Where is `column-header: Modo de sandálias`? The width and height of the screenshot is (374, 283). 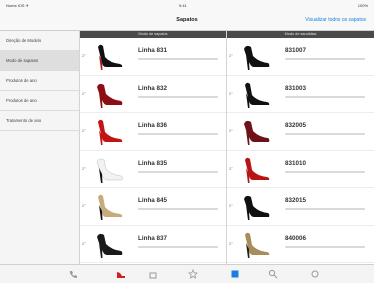 column-header: Modo de sandálias is located at coordinates (300, 34).